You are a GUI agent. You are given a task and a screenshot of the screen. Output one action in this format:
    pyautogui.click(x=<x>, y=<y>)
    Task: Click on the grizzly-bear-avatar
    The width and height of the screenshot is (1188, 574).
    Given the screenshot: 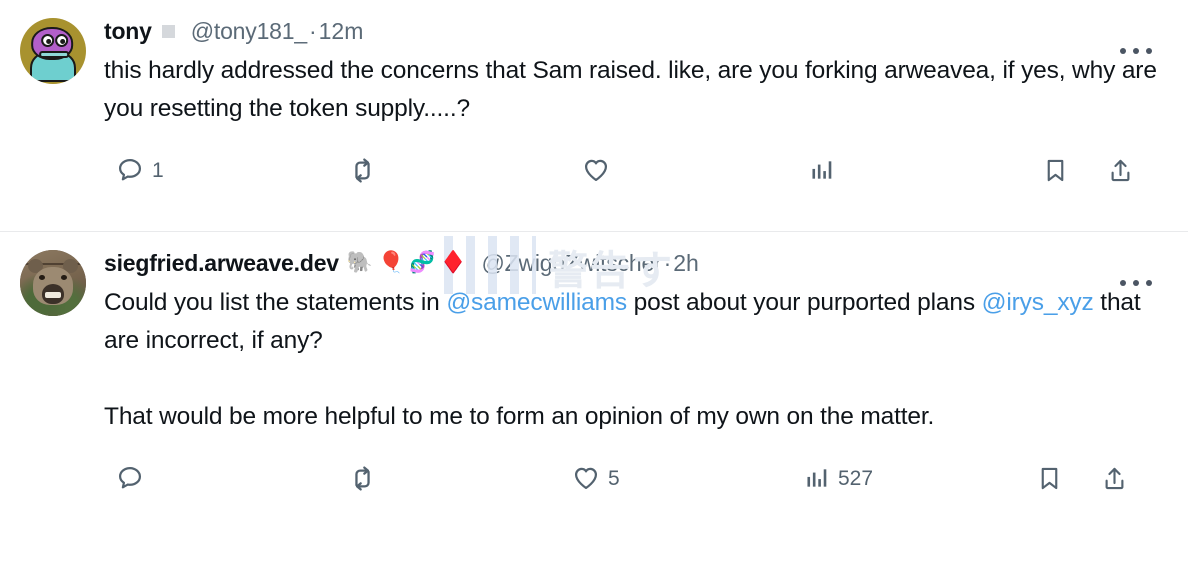 What is the action you would take?
    pyautogui.click(x=53, y=283)
    